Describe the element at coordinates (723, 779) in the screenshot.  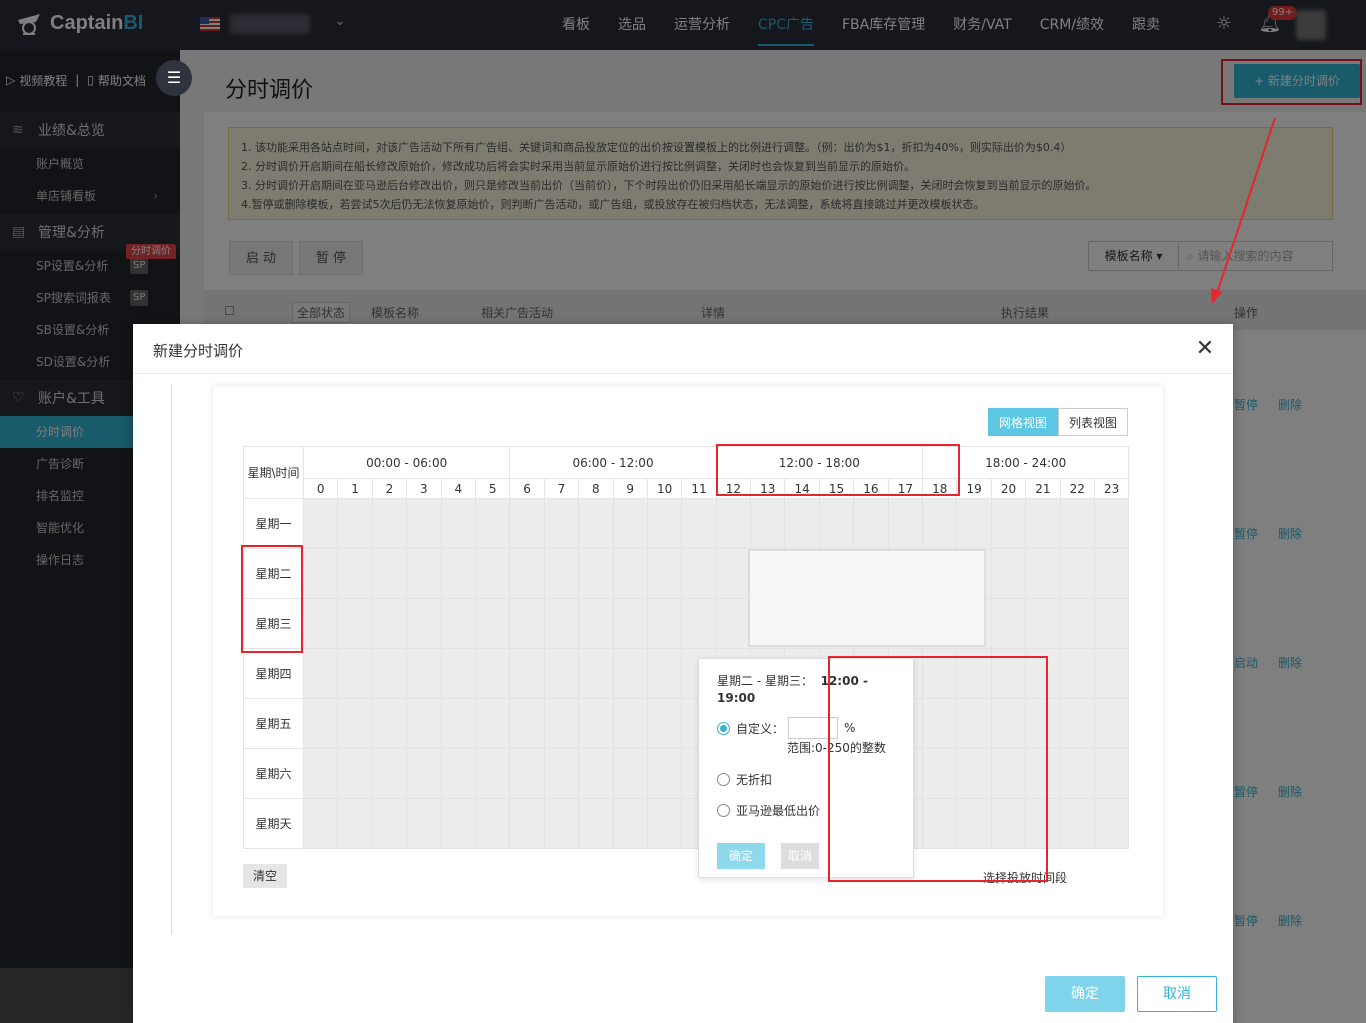
I see `no-discount-radio` at that location.